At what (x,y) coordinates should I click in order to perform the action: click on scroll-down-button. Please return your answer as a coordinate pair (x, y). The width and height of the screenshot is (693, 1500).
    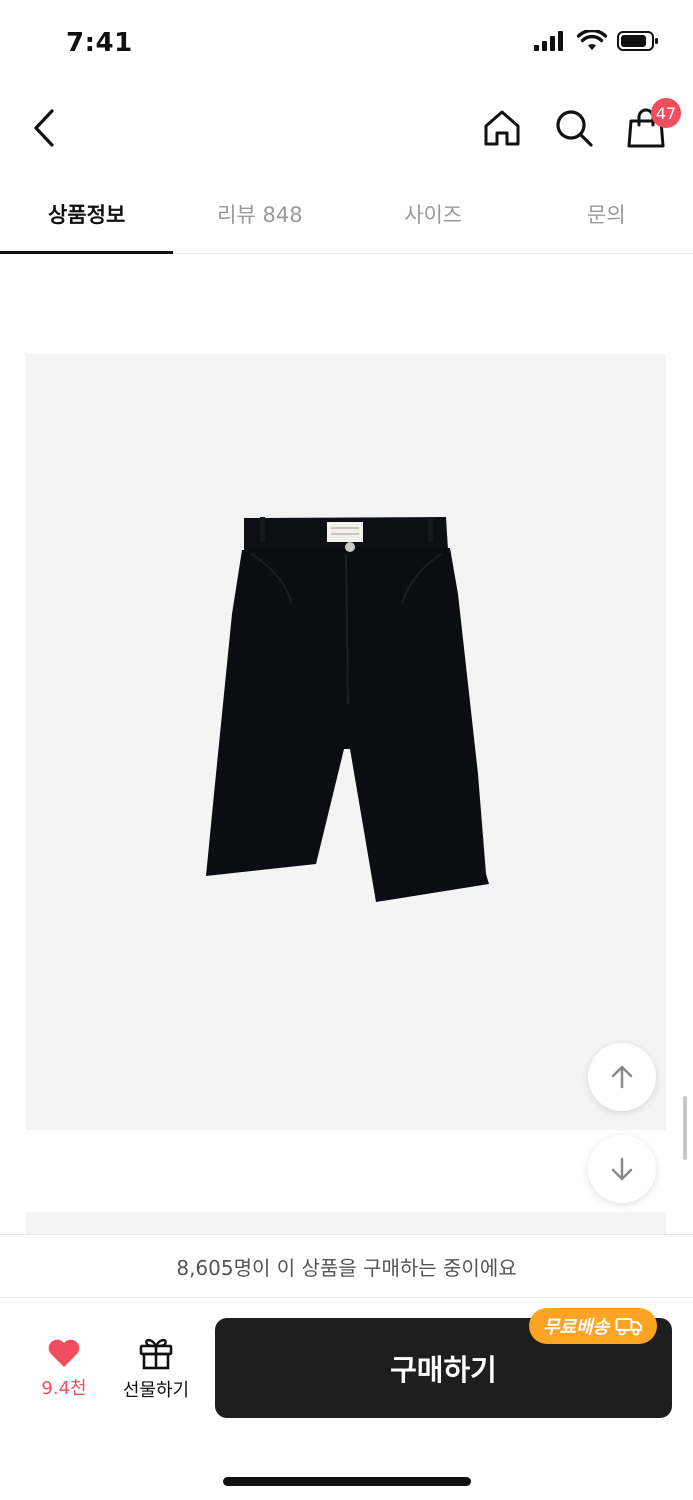
    Looking at the image, I should click on (622, 1169).